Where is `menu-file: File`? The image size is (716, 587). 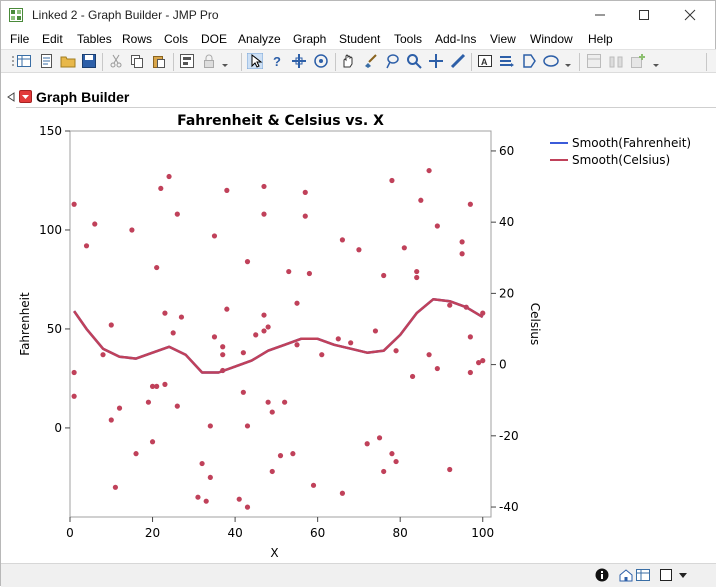
menu-file: File is located at coordinates (19, 39).